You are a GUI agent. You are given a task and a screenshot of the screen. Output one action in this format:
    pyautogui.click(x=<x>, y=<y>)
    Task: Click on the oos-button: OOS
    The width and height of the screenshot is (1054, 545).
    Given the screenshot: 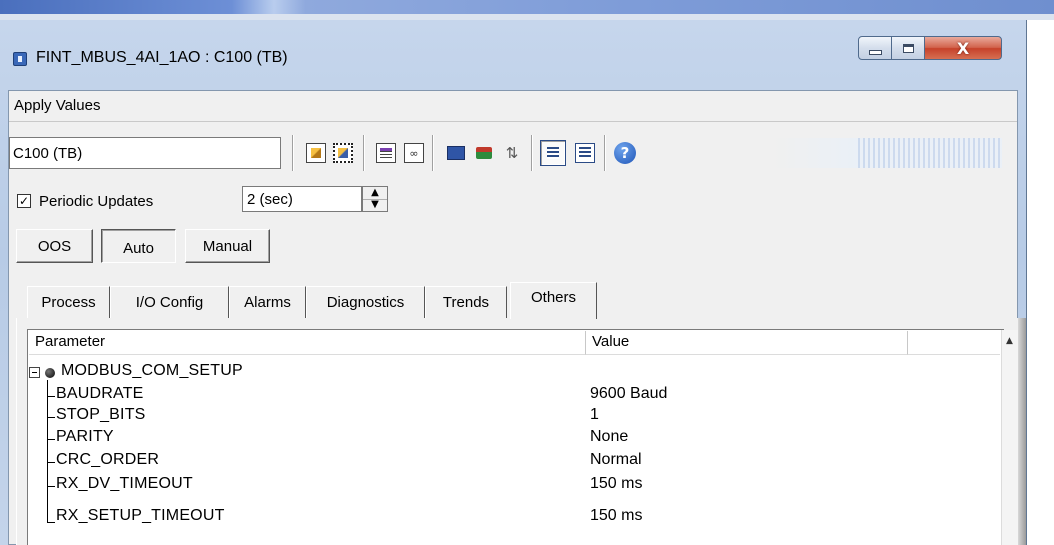 What is the action you would take?
    pyautogui.click(x=54, y=246)
    